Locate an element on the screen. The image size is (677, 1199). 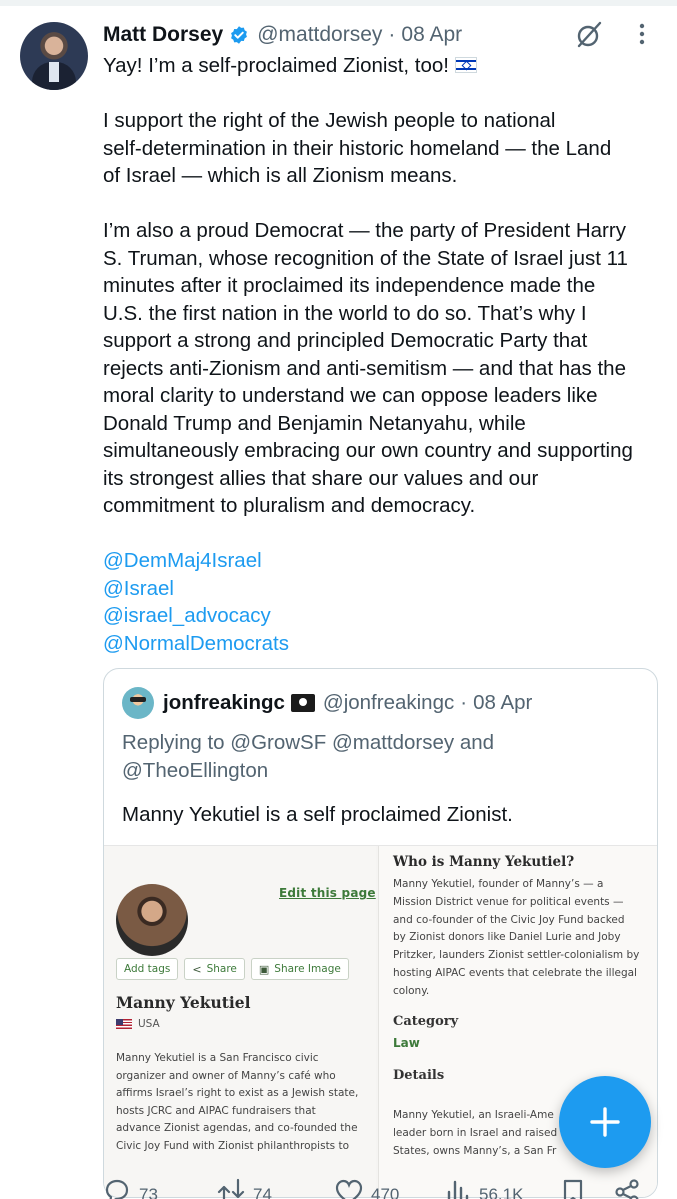
edit-page-link: Edit this page is located at coordinates (327, 893).